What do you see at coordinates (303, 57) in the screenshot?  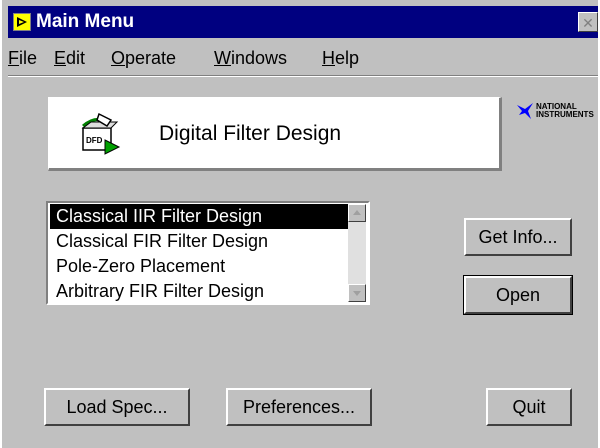 I see `menu-bar: File Edit Operate Windows Help` at bounding box center [303, 57].